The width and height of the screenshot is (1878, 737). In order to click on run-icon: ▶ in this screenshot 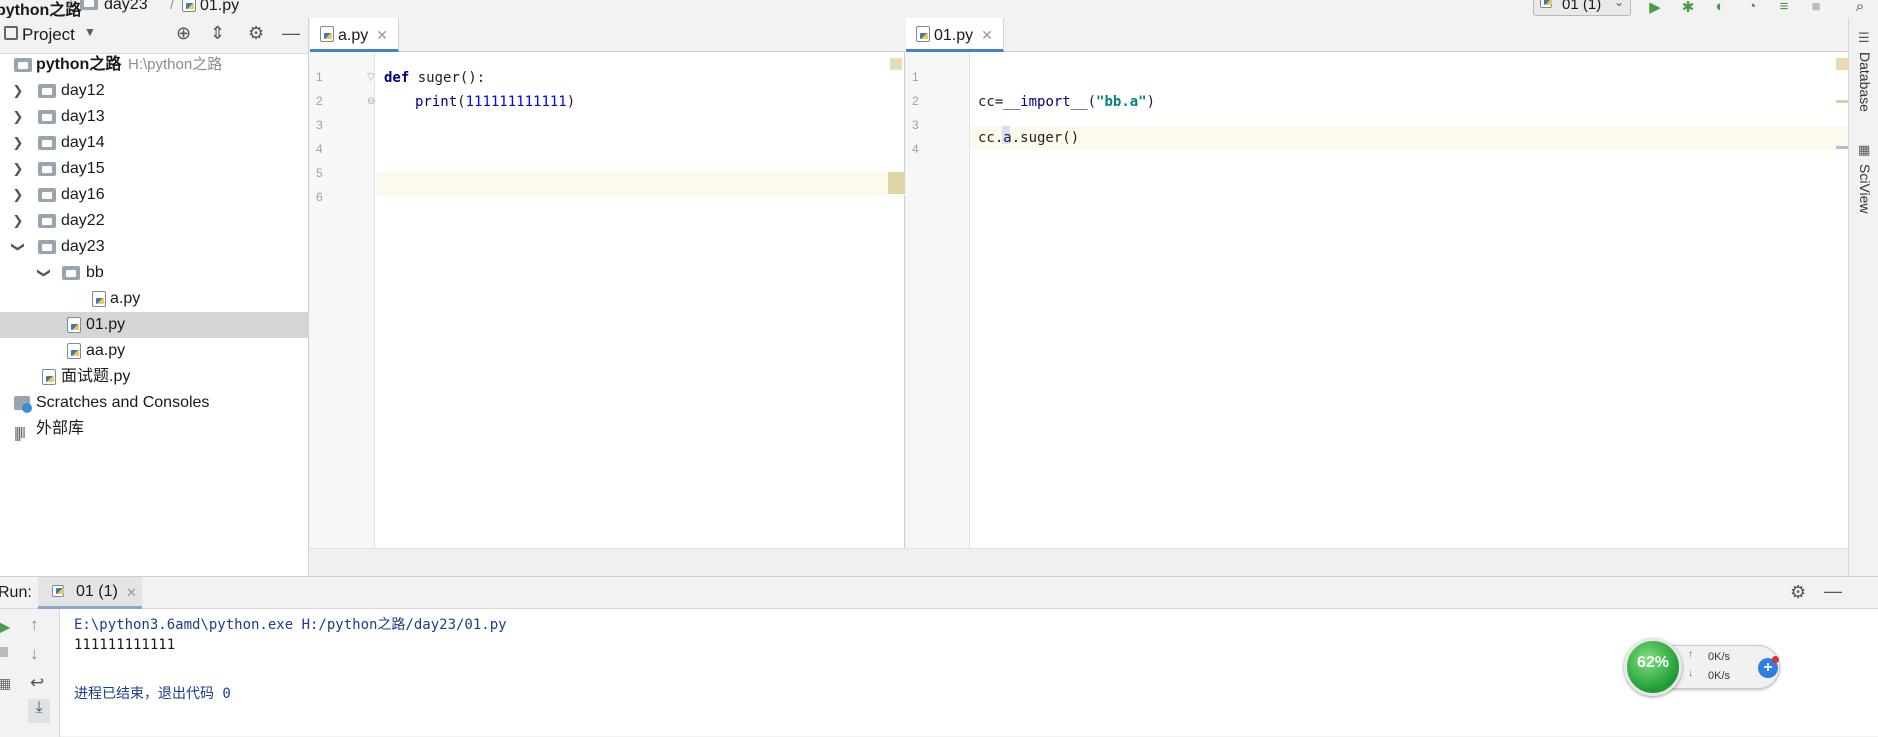, I will do `click(1655, 8)`.